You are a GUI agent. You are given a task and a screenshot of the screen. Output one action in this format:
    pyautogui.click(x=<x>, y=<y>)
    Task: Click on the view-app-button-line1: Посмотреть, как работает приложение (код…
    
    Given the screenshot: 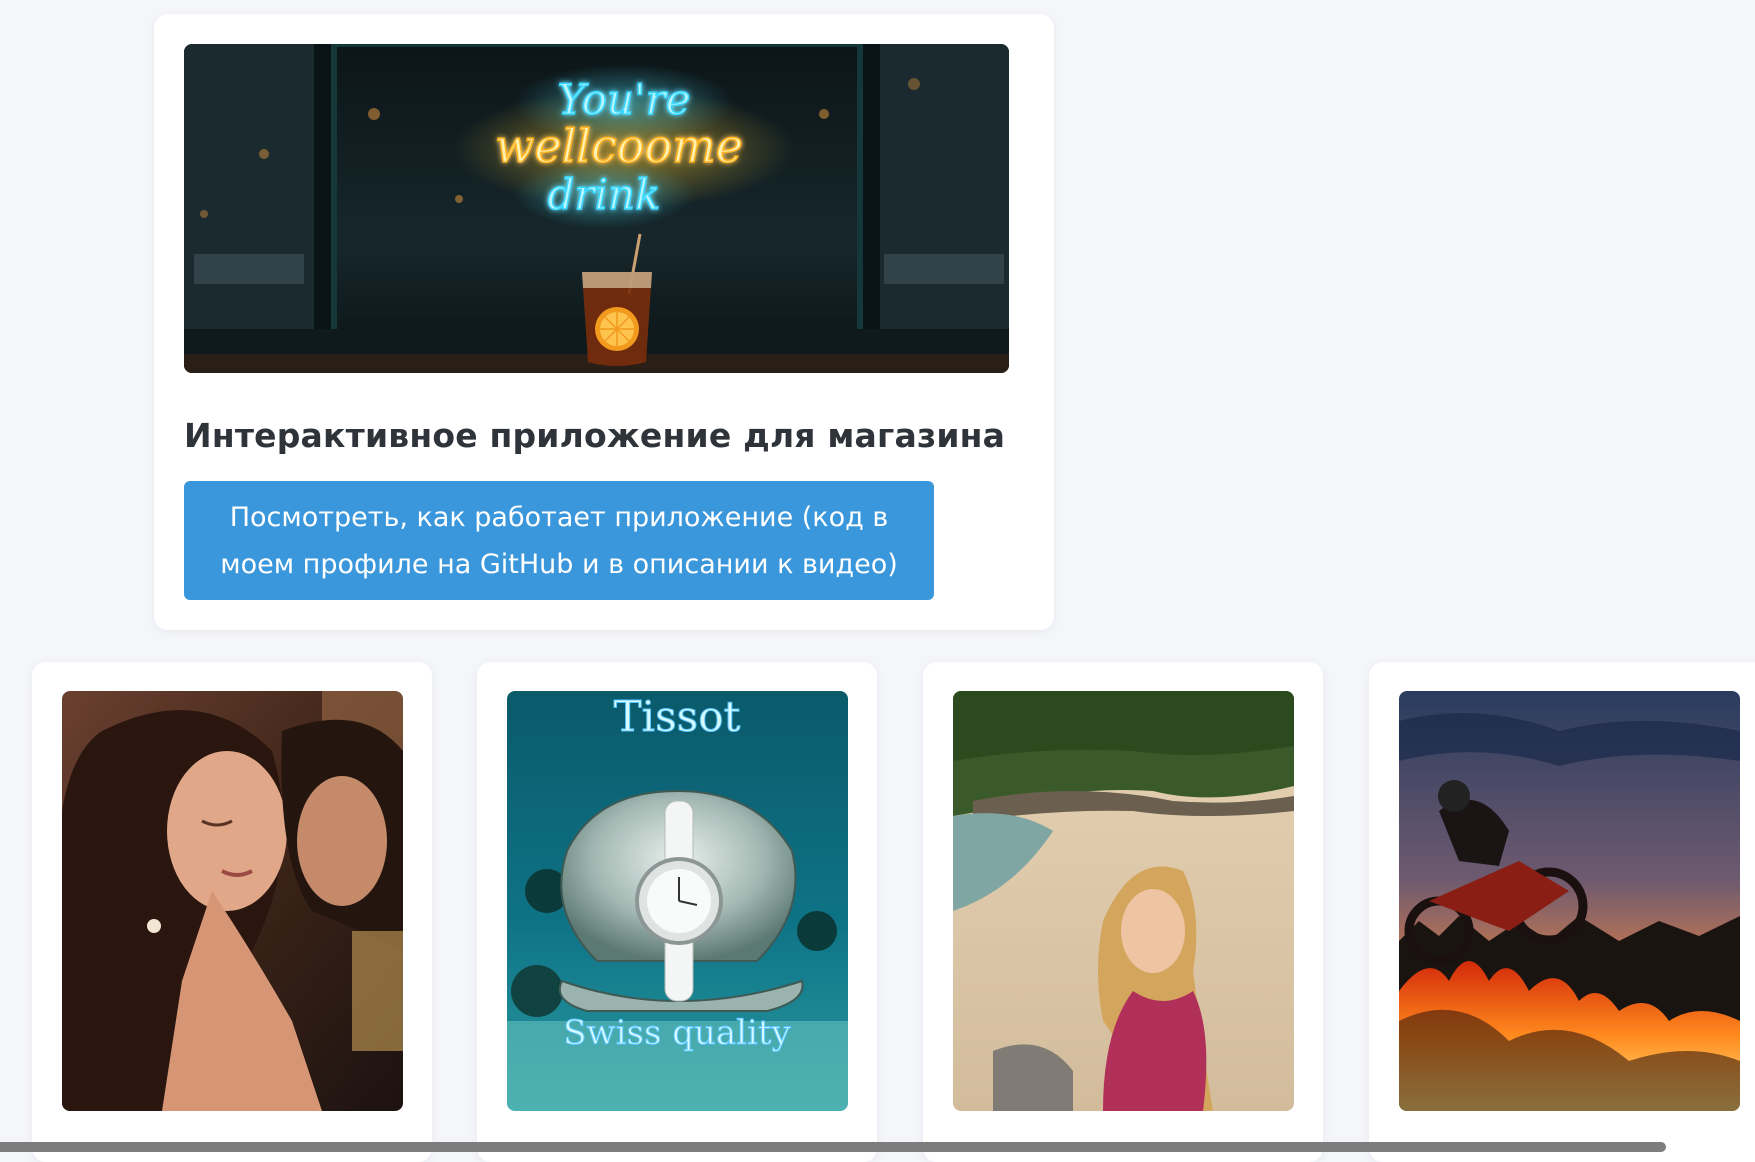 What is the action you would take?
    pyautogui.click(x=559, y=517)
    